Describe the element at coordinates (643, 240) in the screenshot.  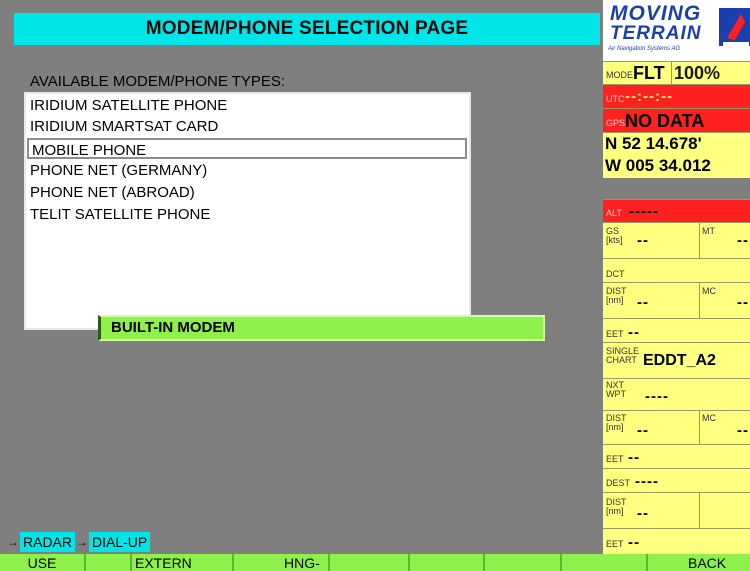
I see `gs-value: --` at that location.